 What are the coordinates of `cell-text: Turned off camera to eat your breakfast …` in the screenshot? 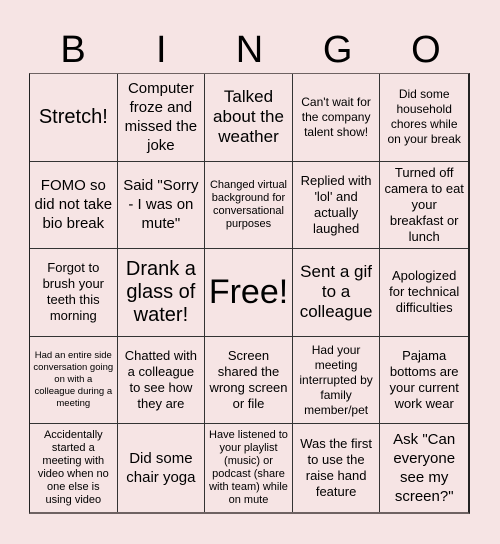 It's located at (424, 204).